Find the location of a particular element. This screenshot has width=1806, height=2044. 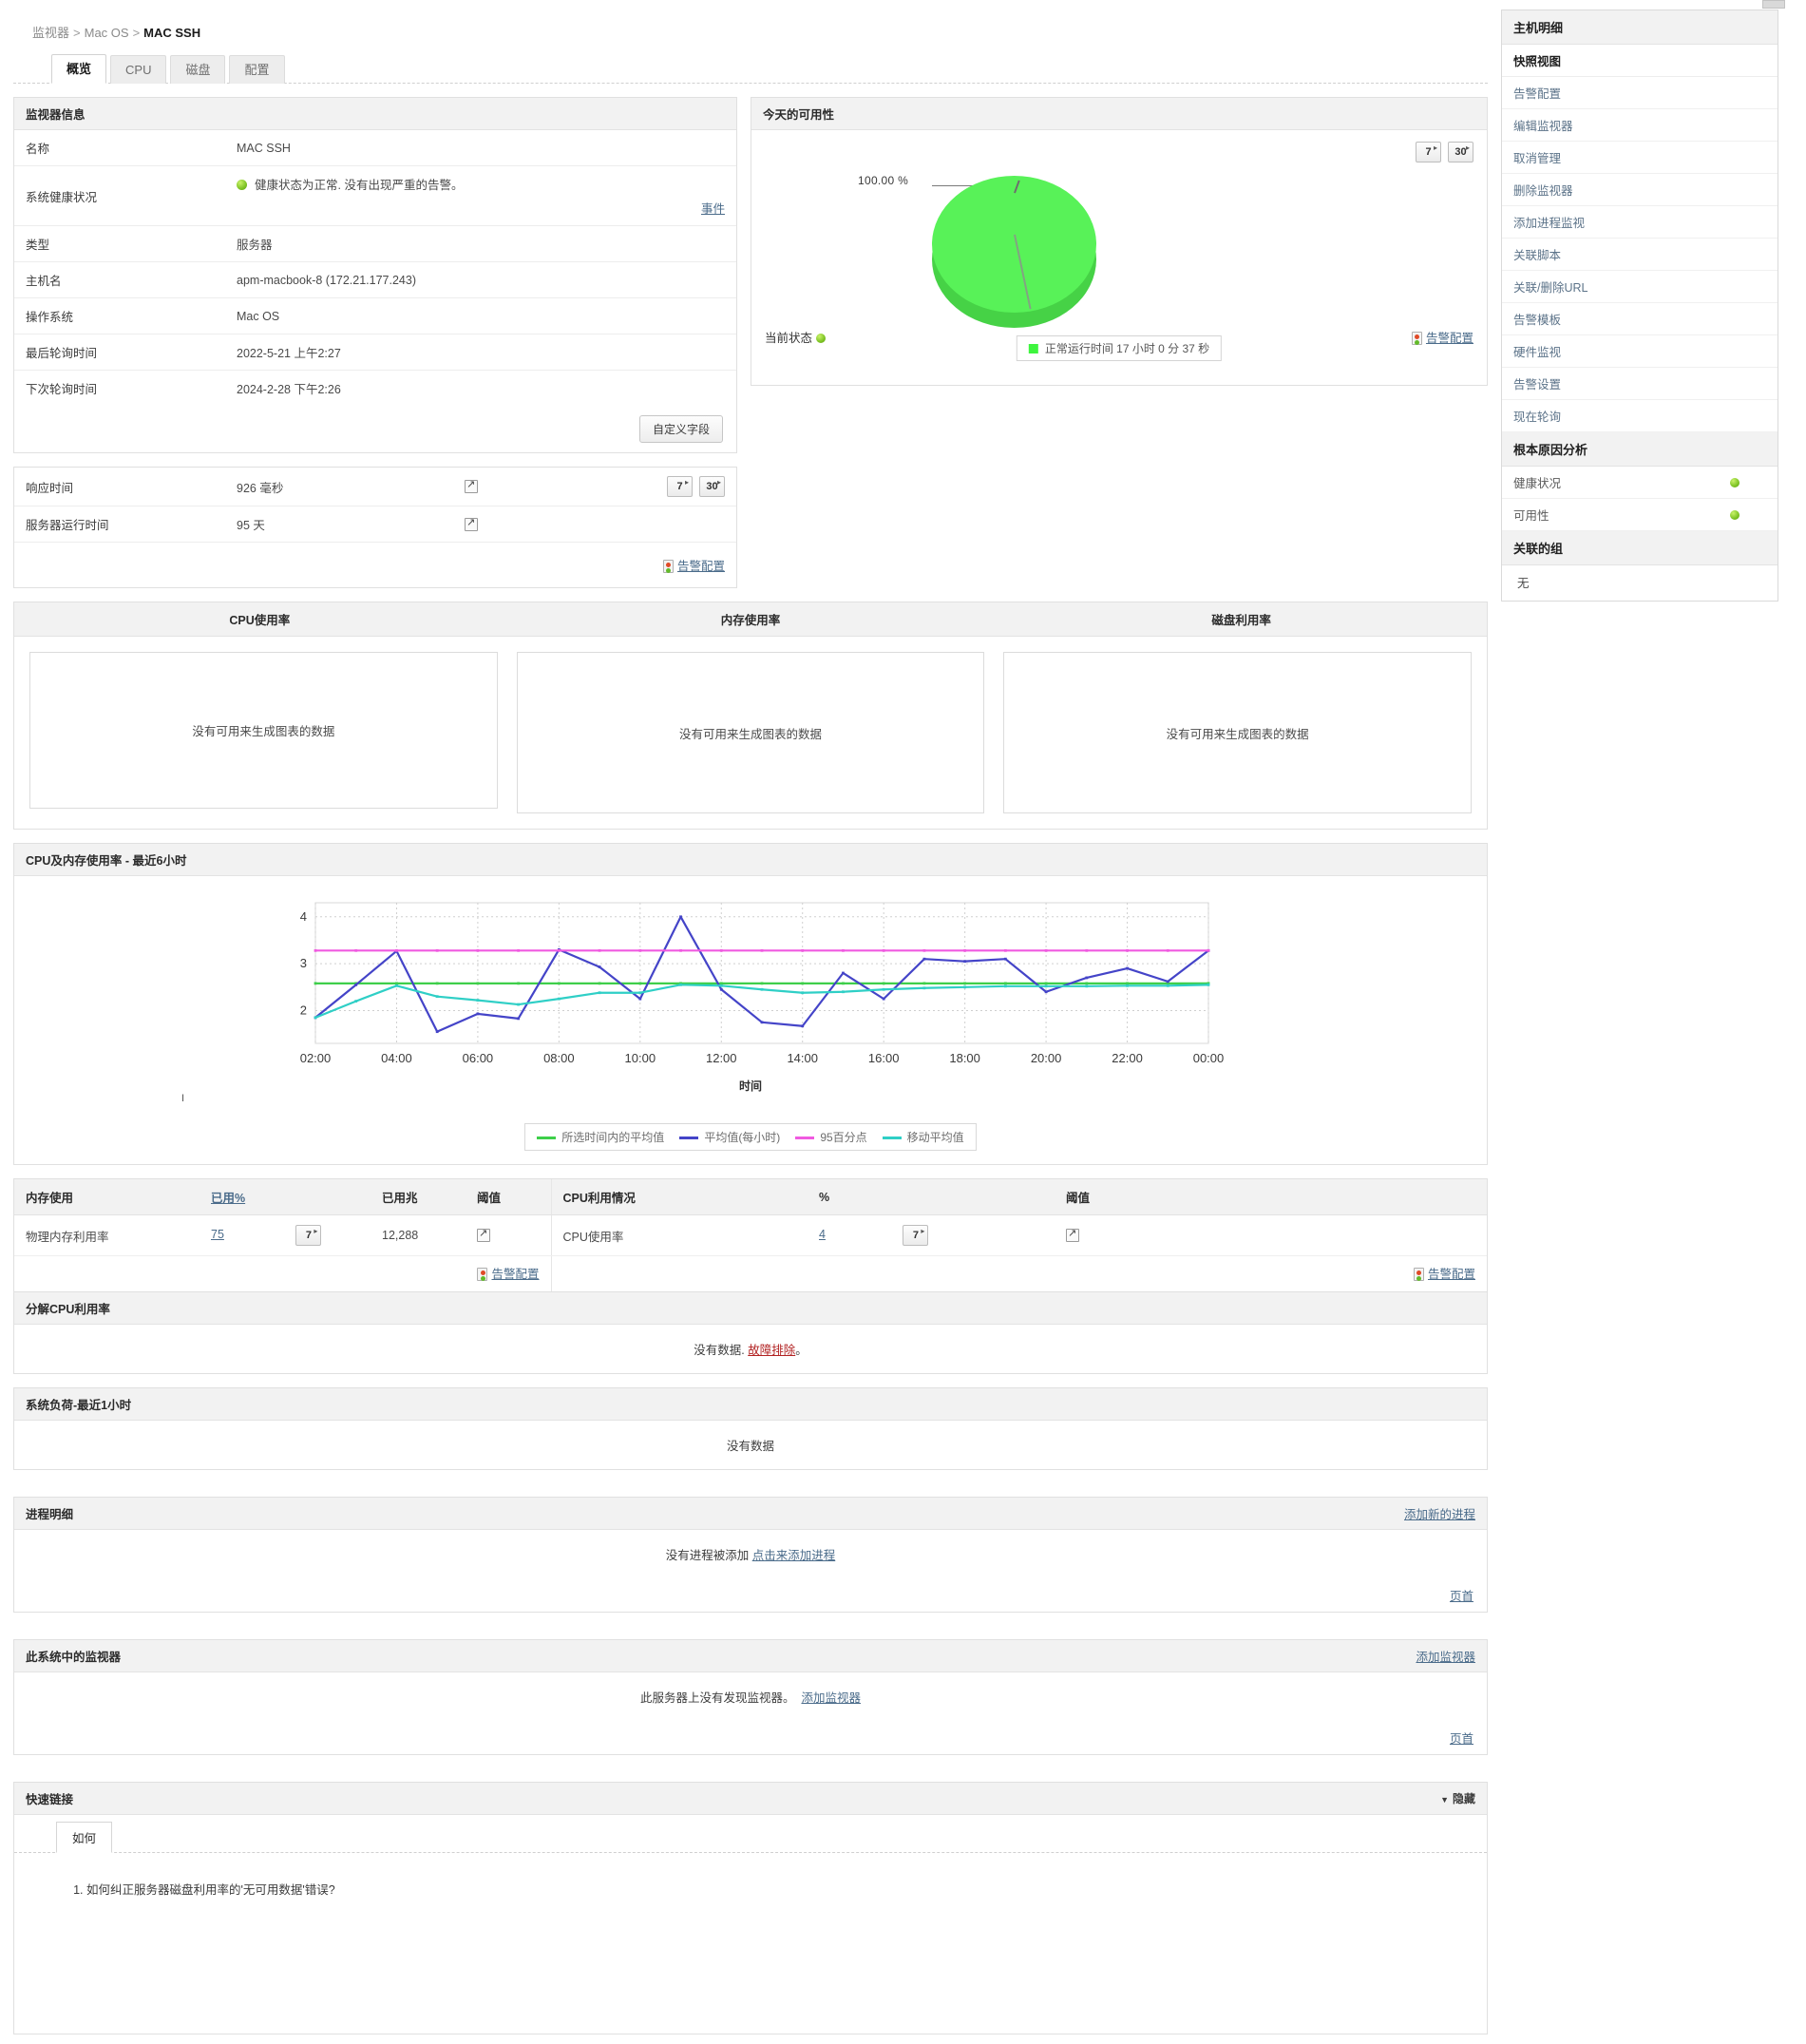

quick-links-panel: 快速链接 ▼隐藏 如何 如何纠正服务器磁盘利用率的'无可用数据'错误? is located at coordinates (751, 1908).